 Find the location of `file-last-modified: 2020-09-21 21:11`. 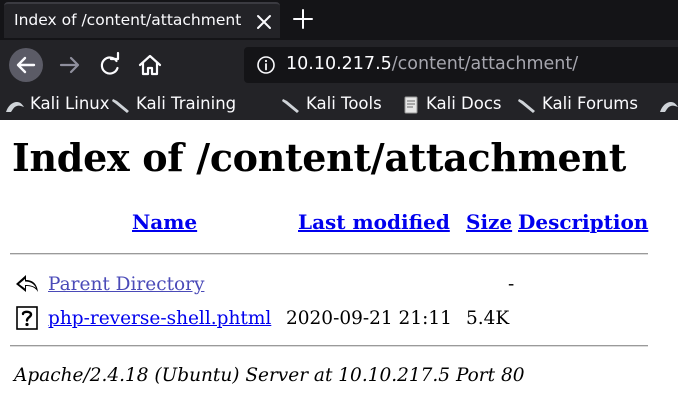

file-last-modified: 2020-09-21 21:11 is located at coordinates (369, 318).